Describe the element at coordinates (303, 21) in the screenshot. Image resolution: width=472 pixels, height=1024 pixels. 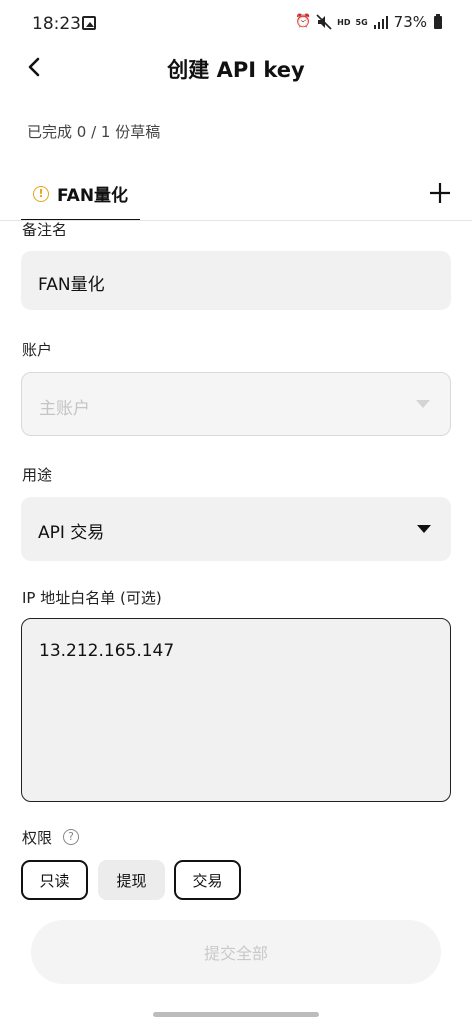
I see `alarm-icon: ⏰` at that location.